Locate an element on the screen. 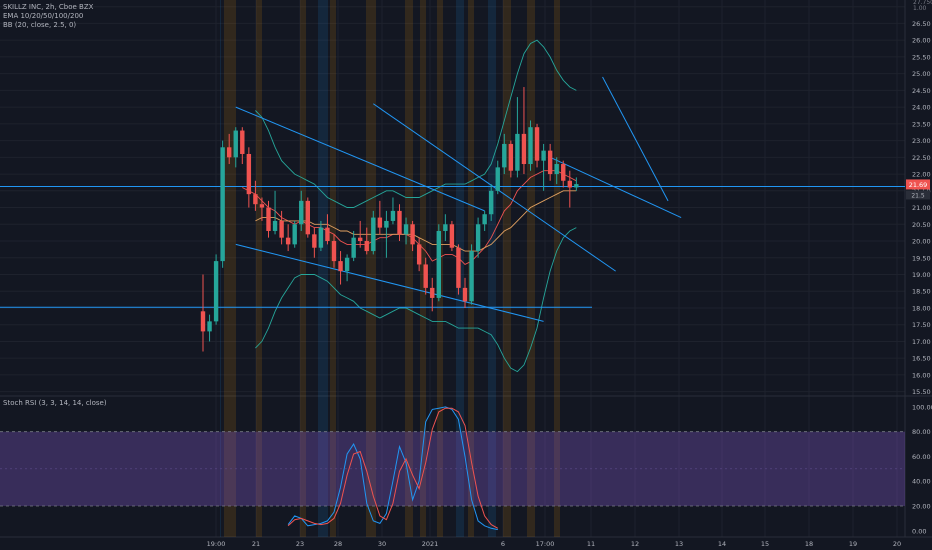 Image resolution: width=932 pixels, height=550 pixels. price-tick-label: 17.50 is located at coordinates (921, 325).